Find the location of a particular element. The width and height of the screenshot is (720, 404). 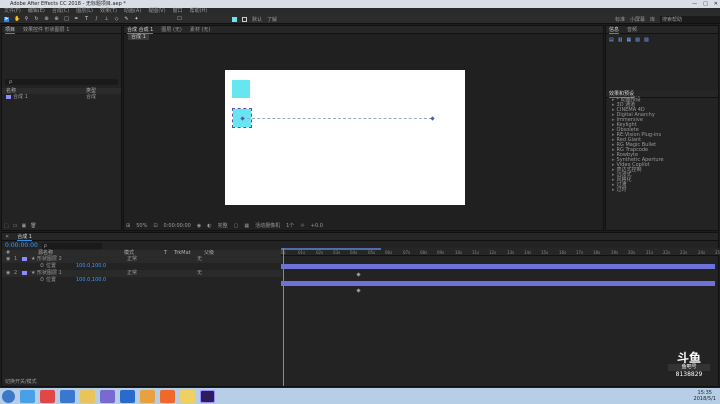

eraser-tool-icon: ◇ is located at coordinates (116, 19).